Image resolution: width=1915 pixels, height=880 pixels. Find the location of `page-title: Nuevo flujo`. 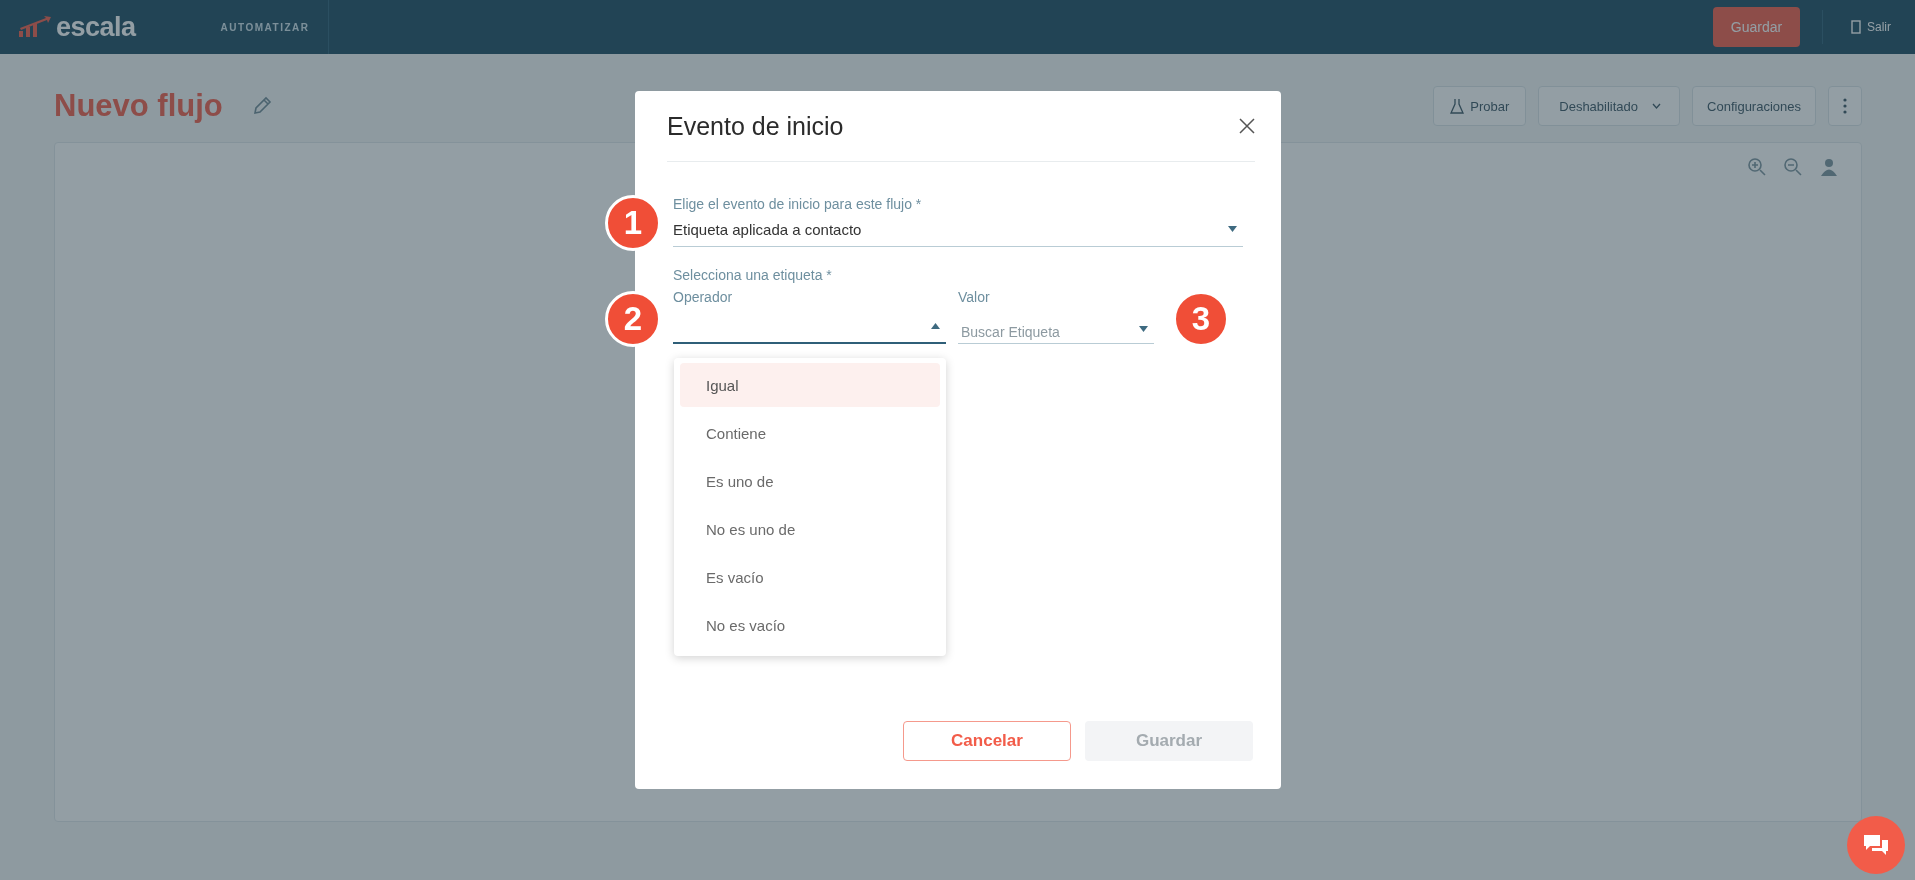

page-title: Nuevo flujo is located at coordinates (138, 106).